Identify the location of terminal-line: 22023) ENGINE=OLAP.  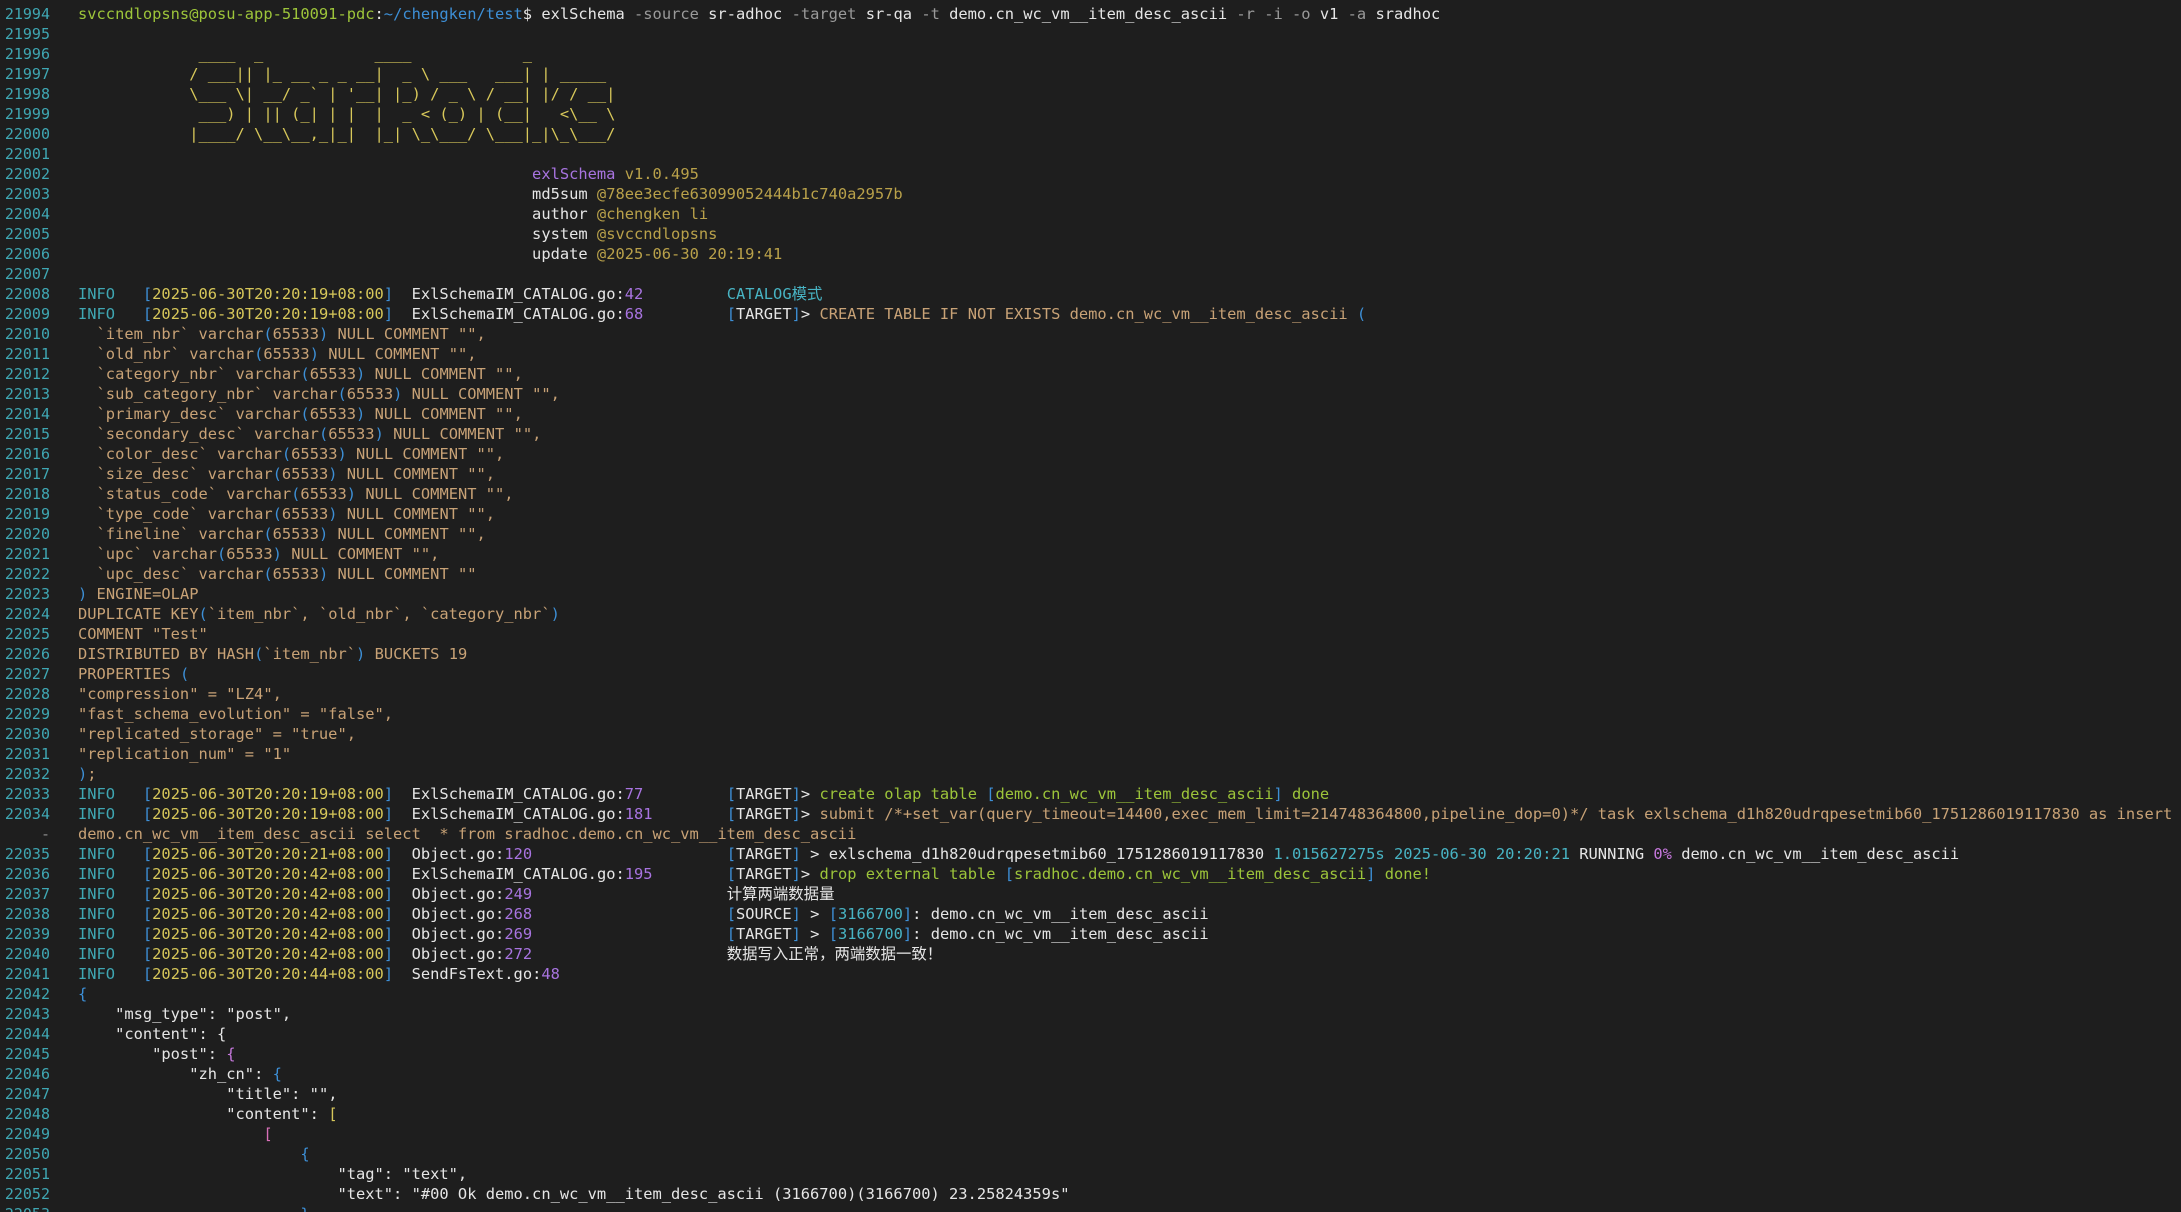
(1090, 594).